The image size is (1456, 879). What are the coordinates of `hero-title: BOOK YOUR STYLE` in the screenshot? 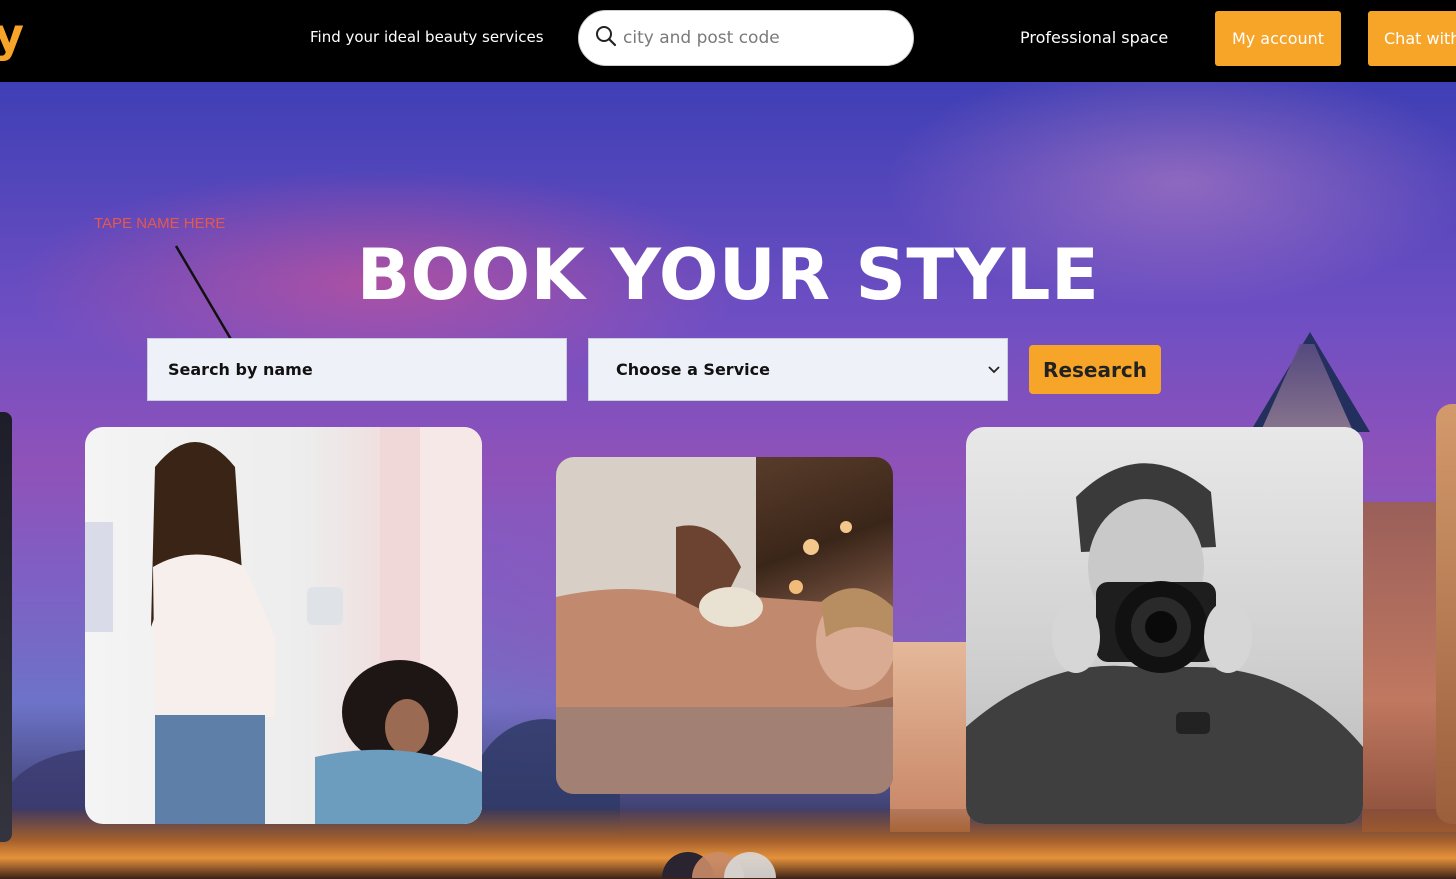 It's located at (728, 275).